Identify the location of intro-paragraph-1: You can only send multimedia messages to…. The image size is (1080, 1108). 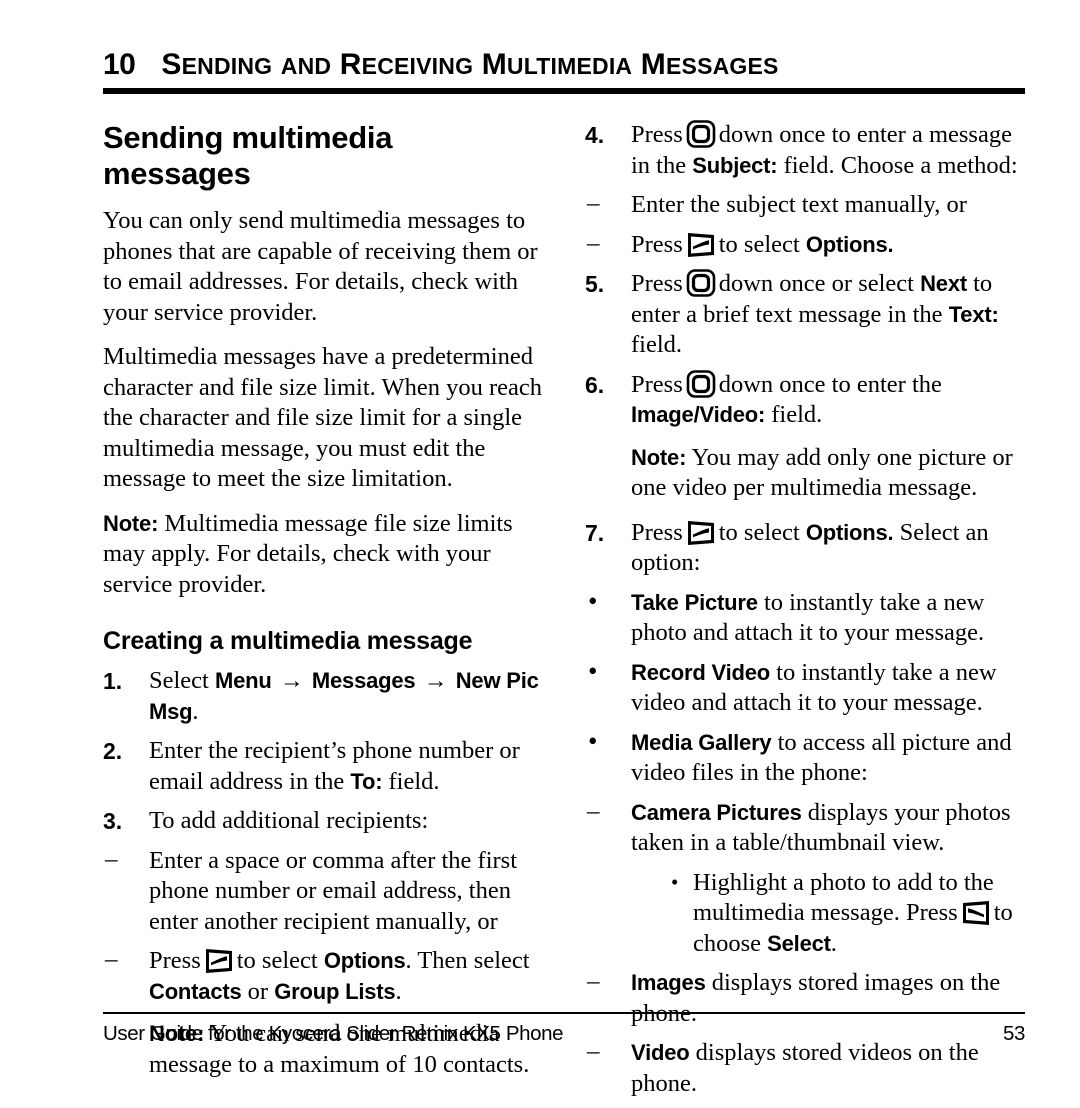
(320, 266).